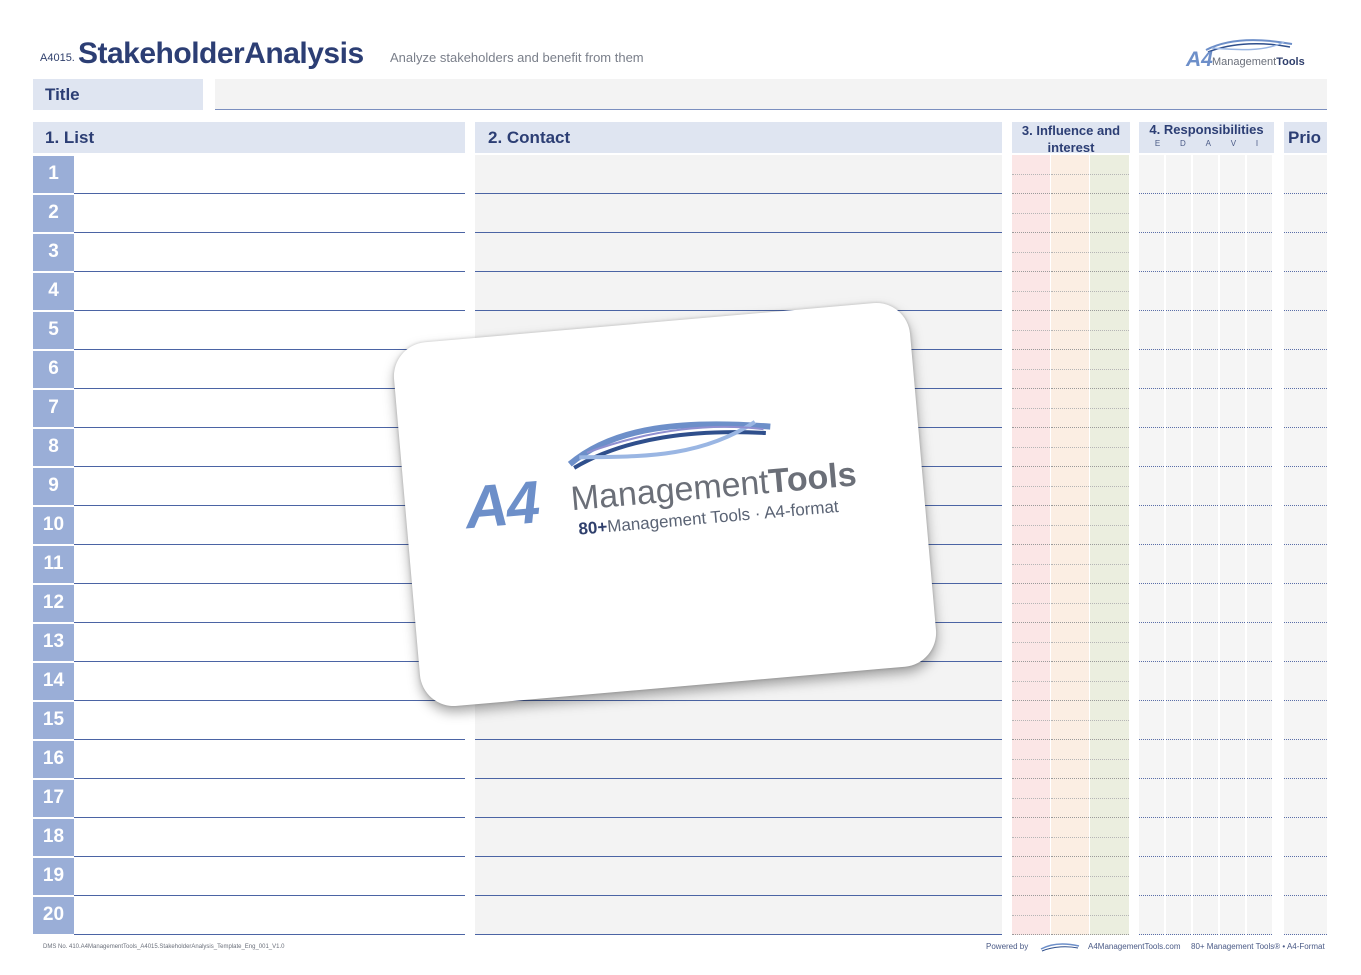 This screenshot has width=1361, height=975. Describe the element at coordinates (1134, 946) in the screenshot. I see `footer-site: A4ManagementTools.com` at that location.